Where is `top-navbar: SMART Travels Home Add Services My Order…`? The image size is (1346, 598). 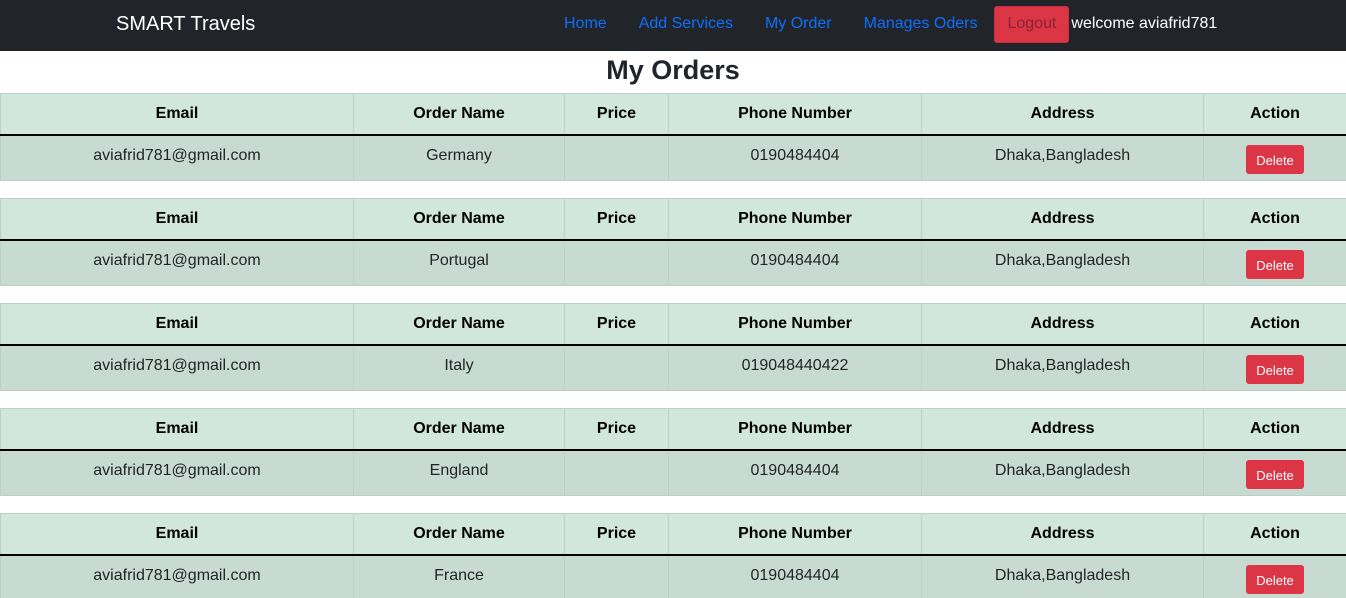 top-navbar: SMART Travels Home Add Services My Order… is located at coordinates (673, 25).